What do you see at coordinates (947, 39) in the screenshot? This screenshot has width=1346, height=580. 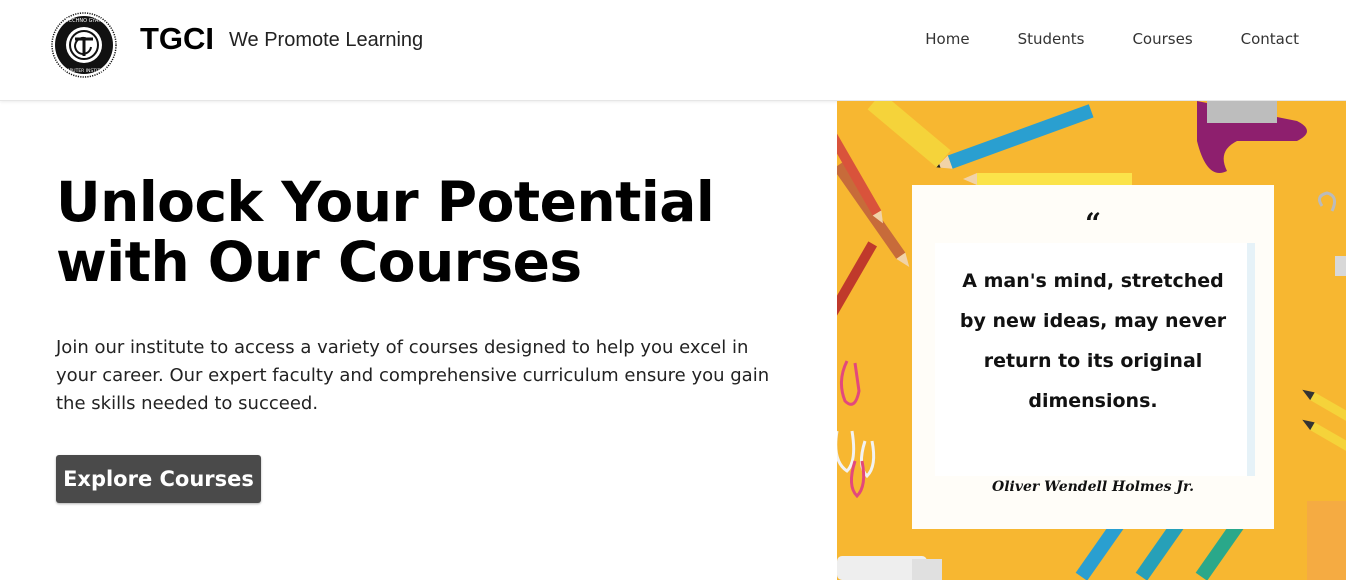 I see `nav-home: Home` at bounding box center [947, 39].